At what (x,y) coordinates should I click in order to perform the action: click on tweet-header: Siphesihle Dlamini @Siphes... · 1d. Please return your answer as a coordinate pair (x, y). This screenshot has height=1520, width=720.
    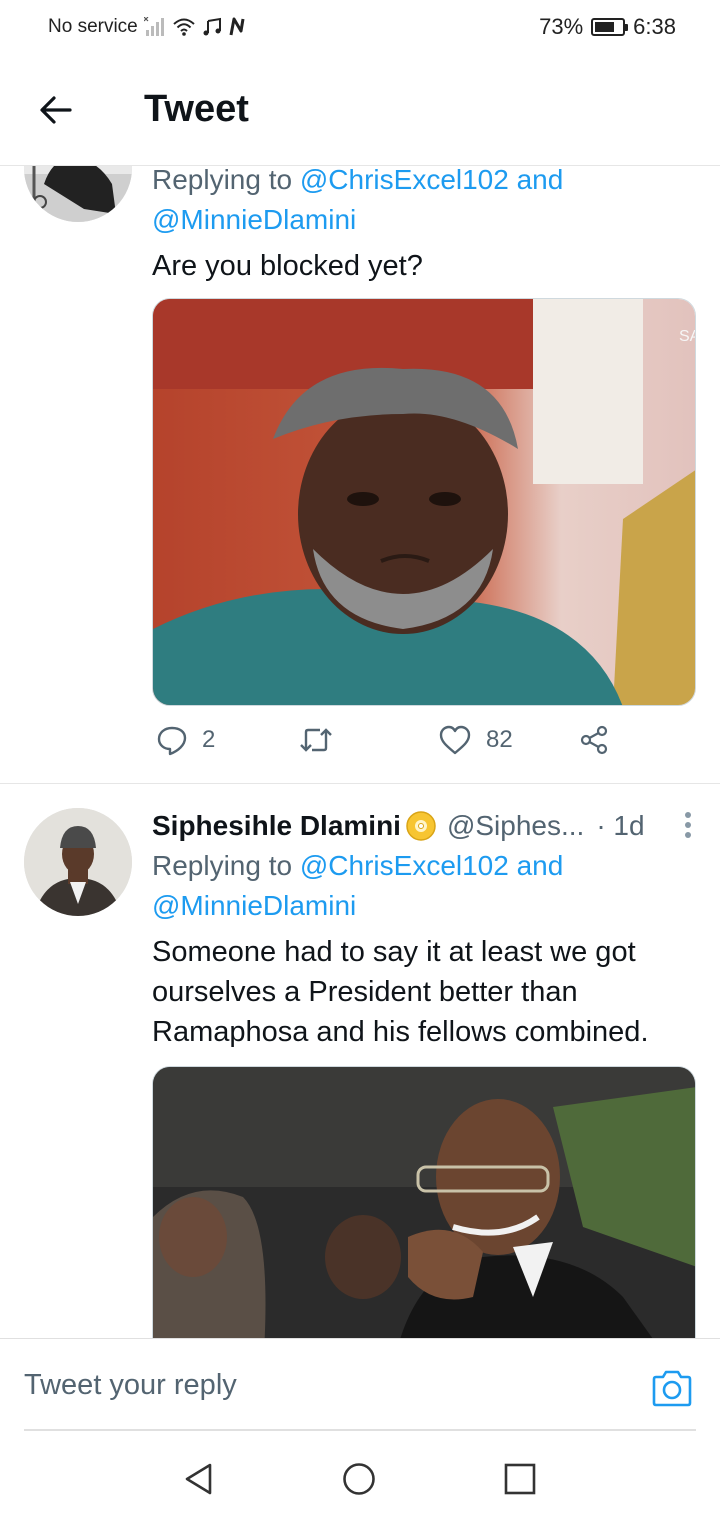
    Looking at the image, I should click on (424, 826).